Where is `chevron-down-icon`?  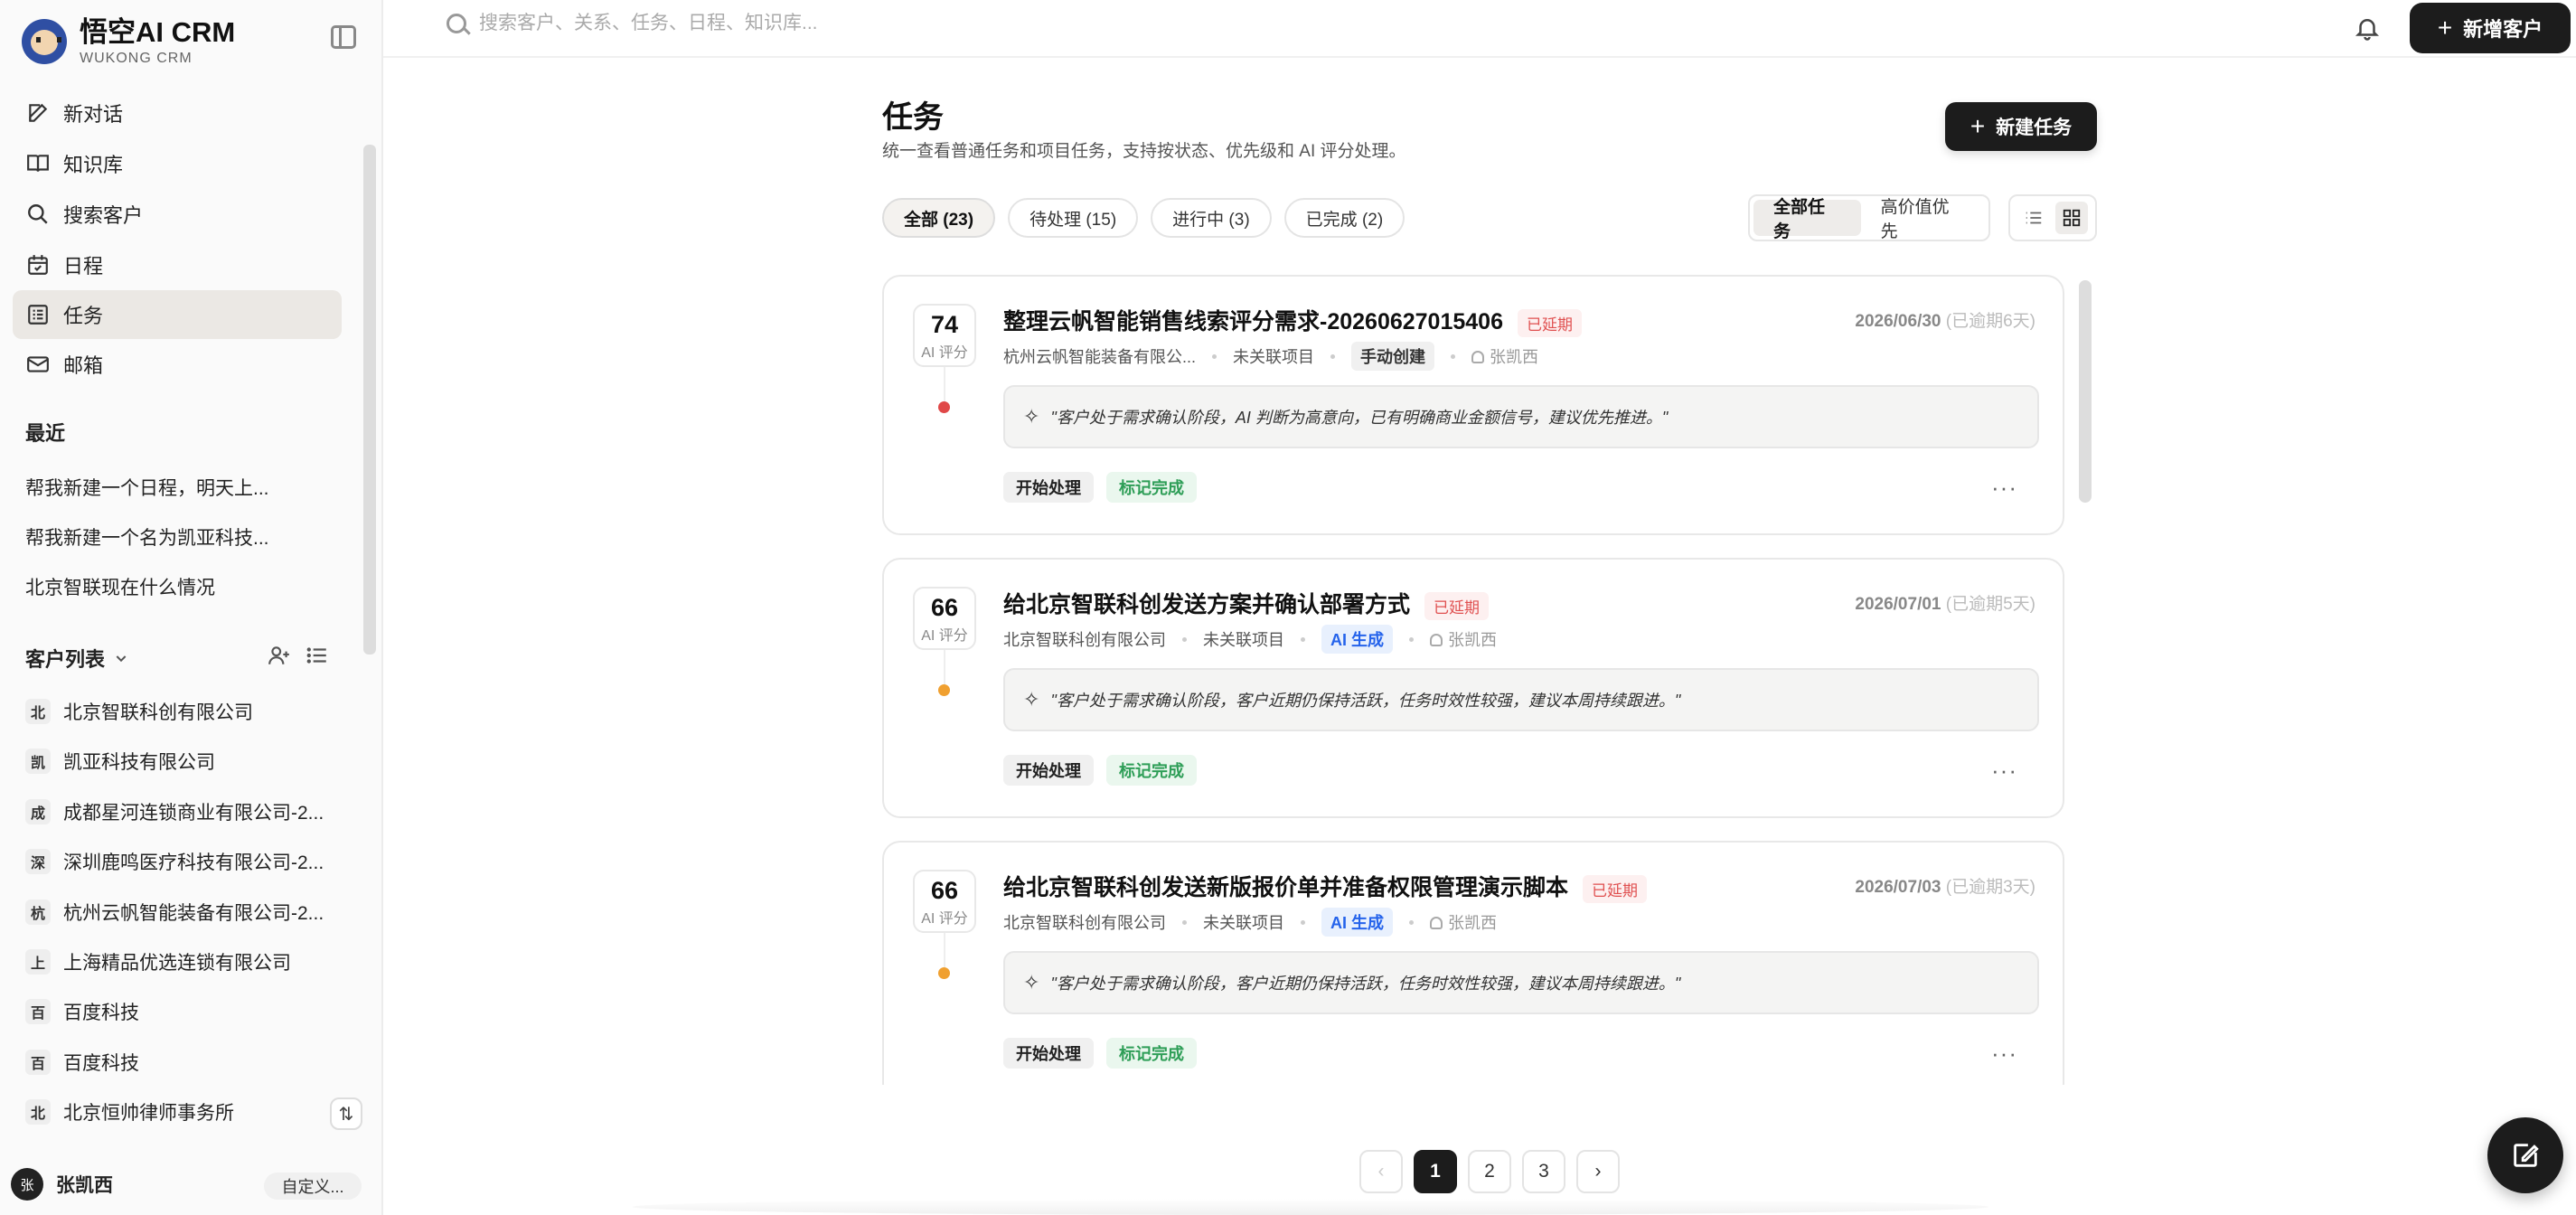
chevron-down-icon is located at coordinates (122, 659).